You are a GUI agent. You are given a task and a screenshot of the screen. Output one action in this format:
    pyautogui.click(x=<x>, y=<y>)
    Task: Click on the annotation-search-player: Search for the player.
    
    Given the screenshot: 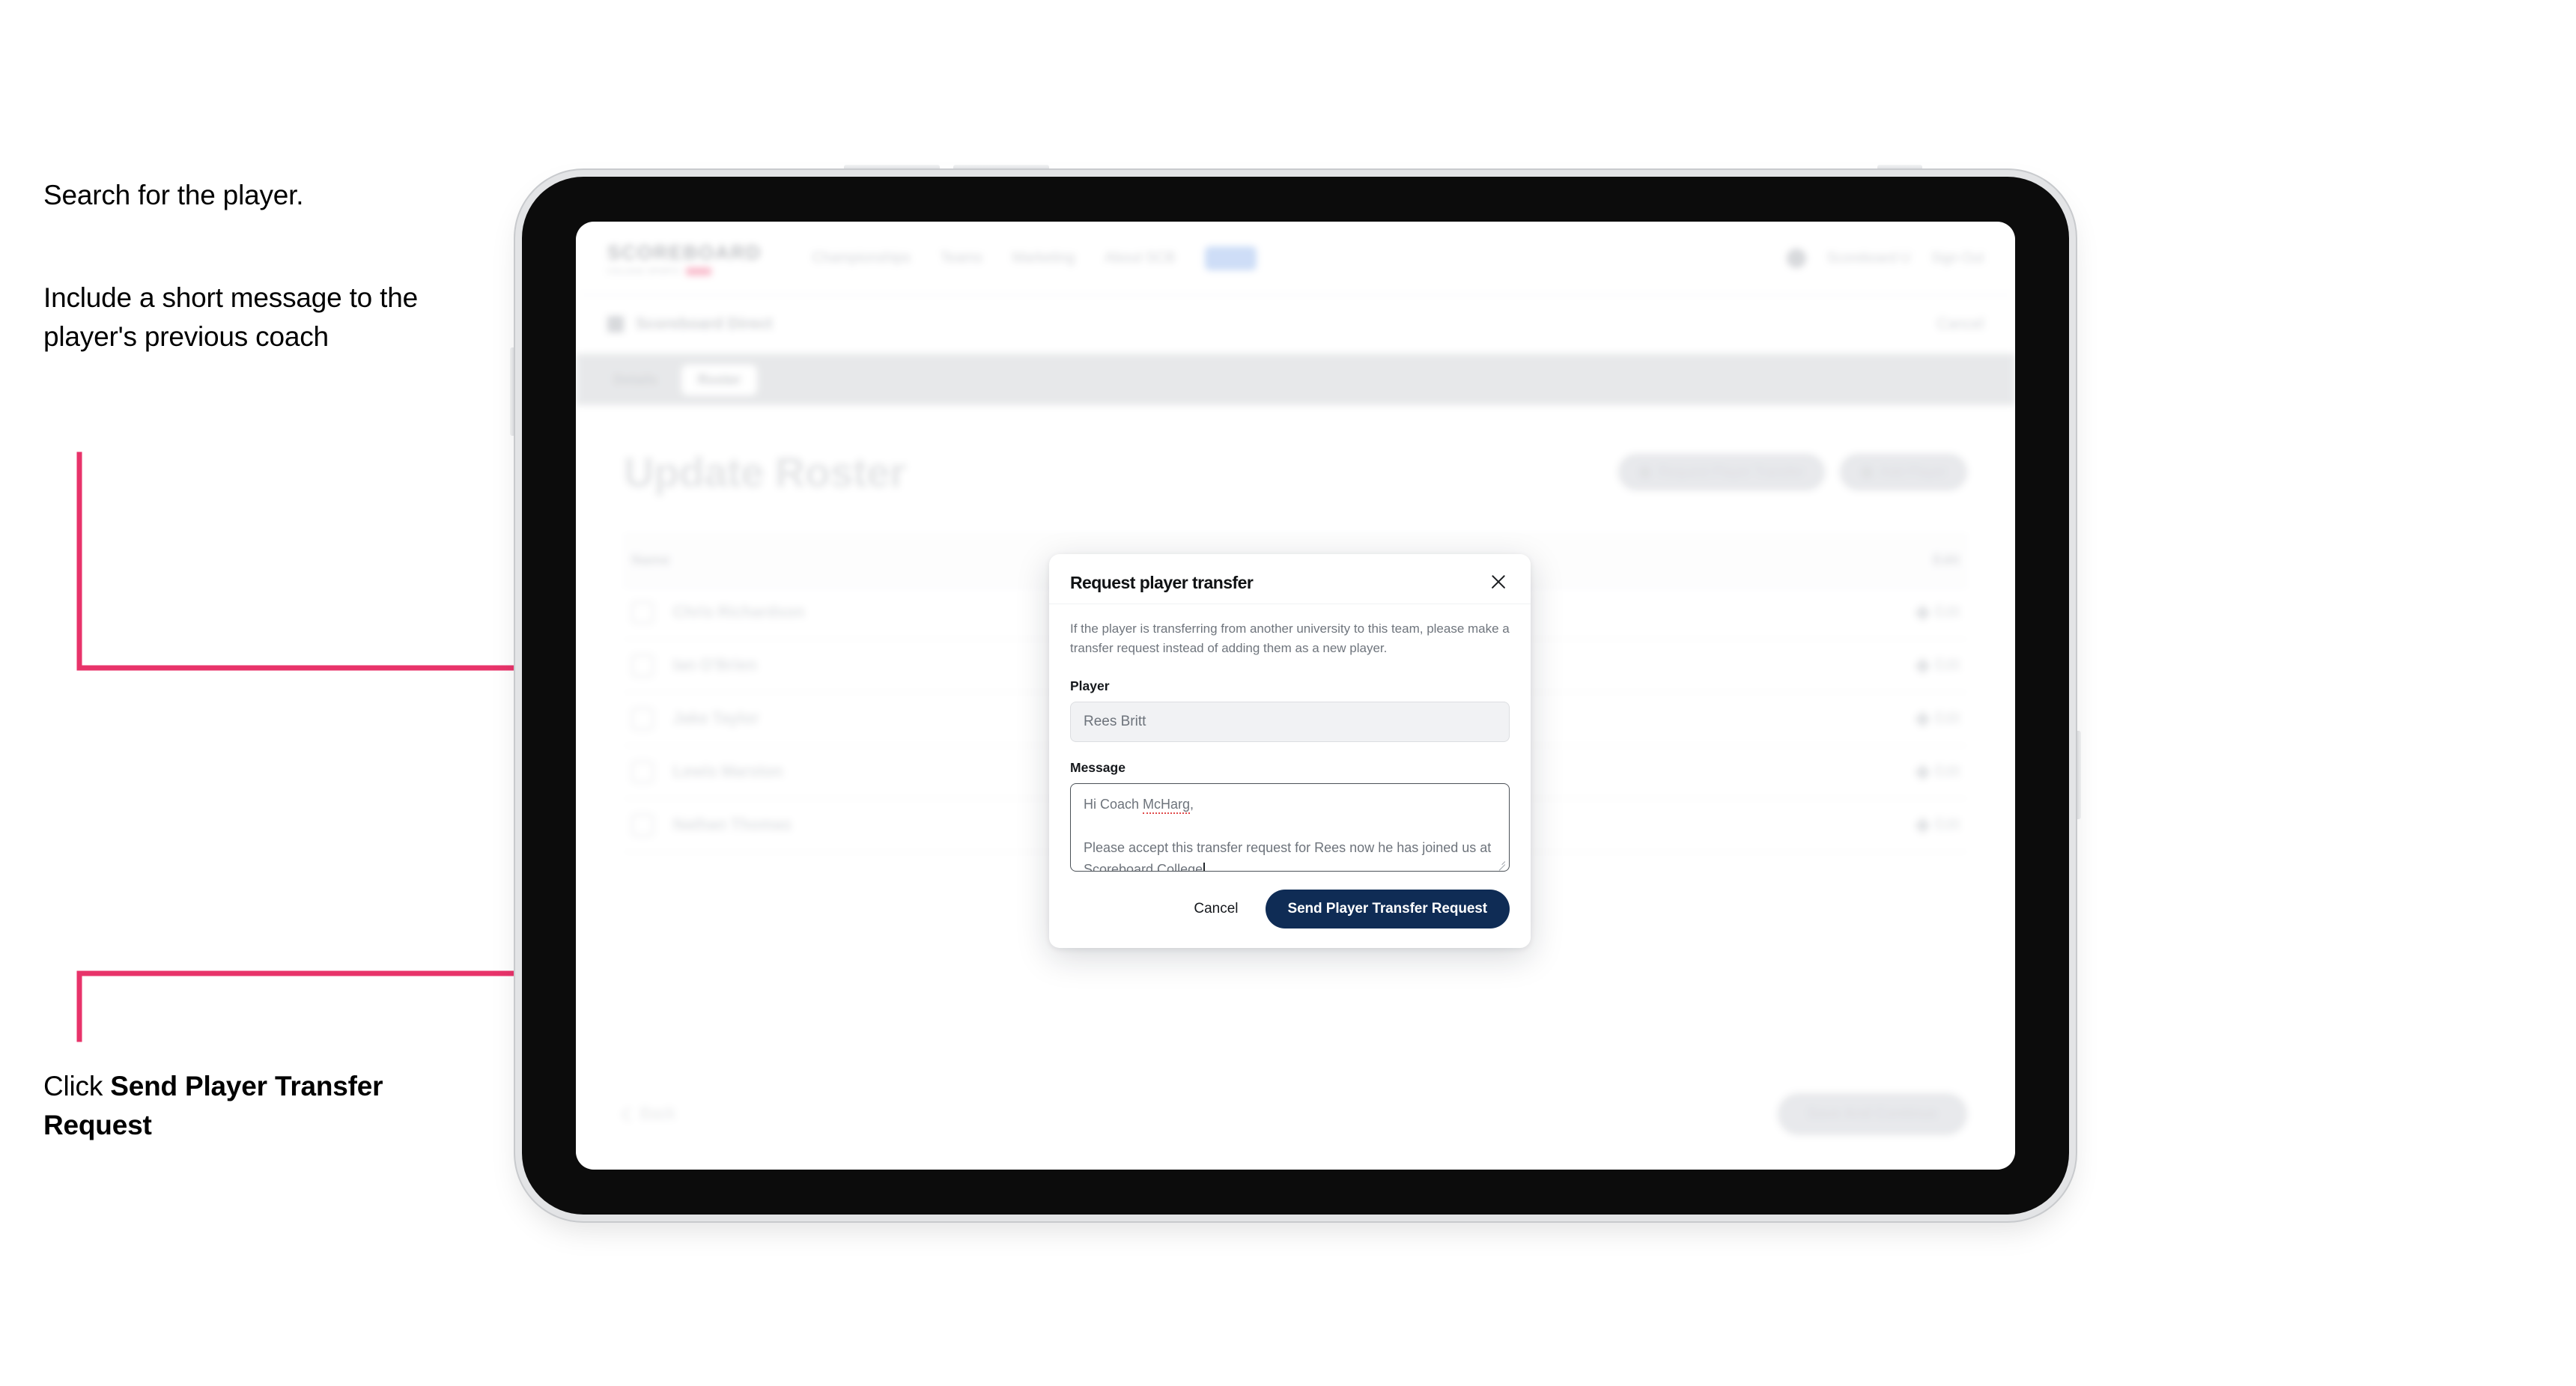 What is the action you would take?
    pyautogui.click(x=173, y=195)
    